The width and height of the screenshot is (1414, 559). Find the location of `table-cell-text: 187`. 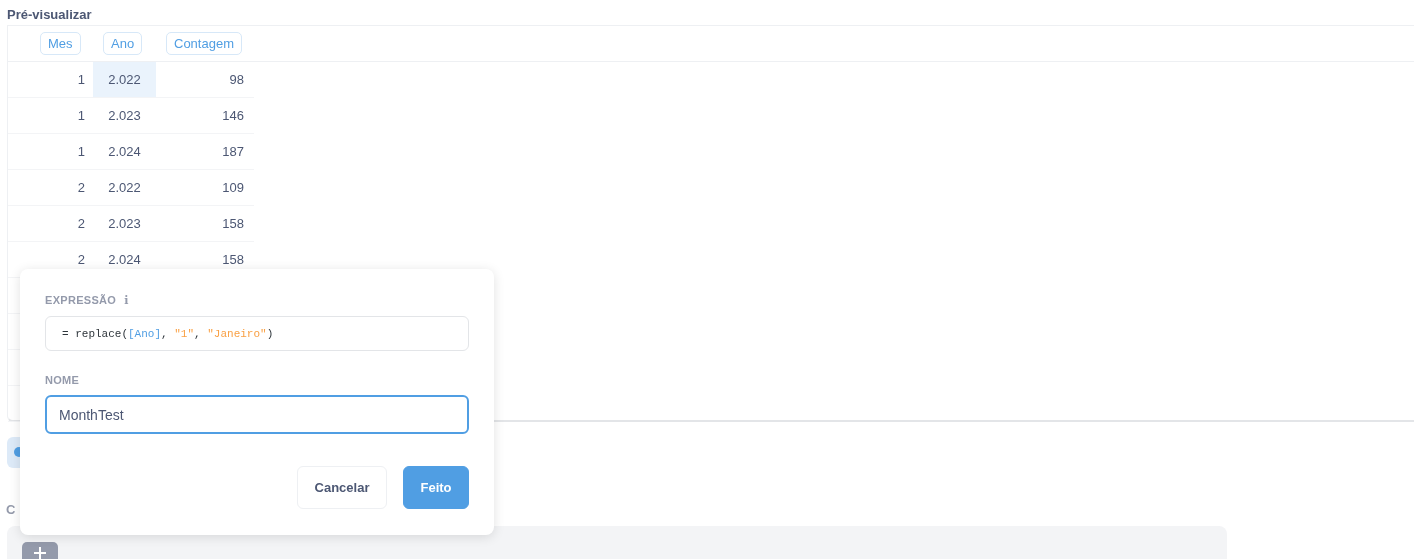

table-cell-text: 187 is located at coordinates (233, 152).